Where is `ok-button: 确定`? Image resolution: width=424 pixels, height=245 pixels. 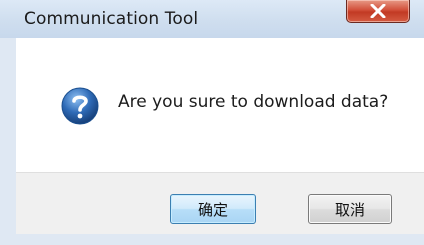
ok-button: 确定 is located at coordinates (213, 209).